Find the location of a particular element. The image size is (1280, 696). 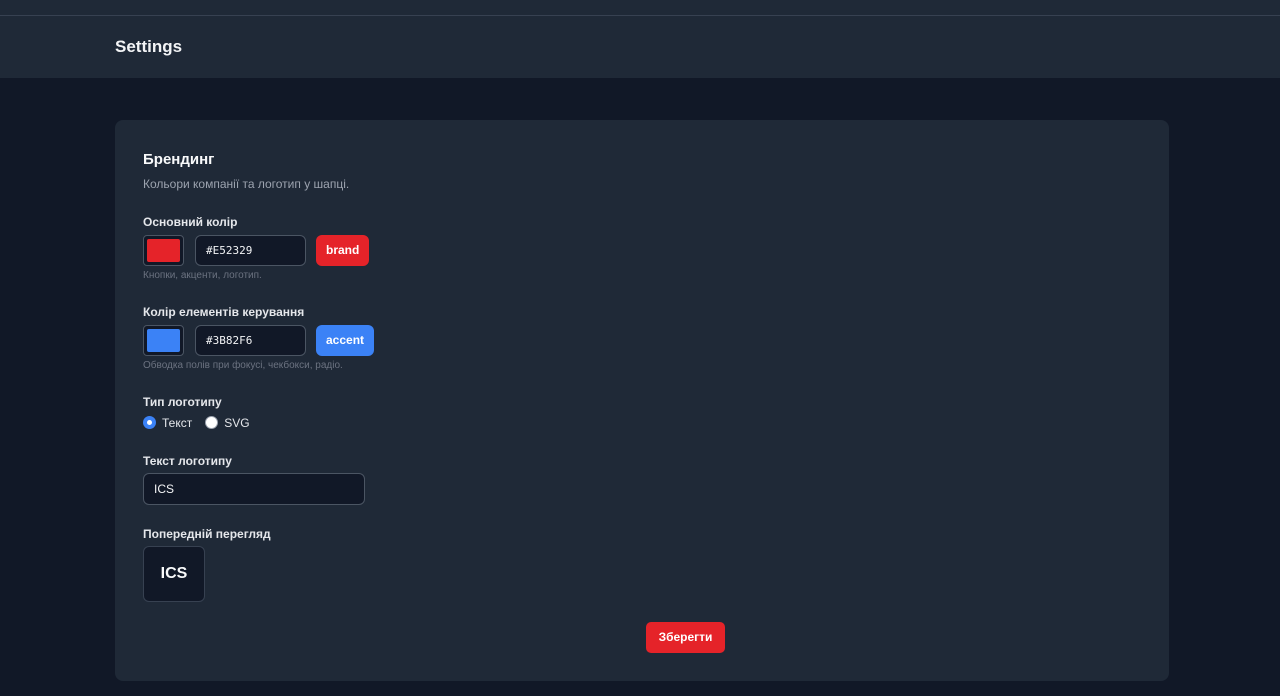

logo-type-svg-radio is located at coordinates (212, 422).